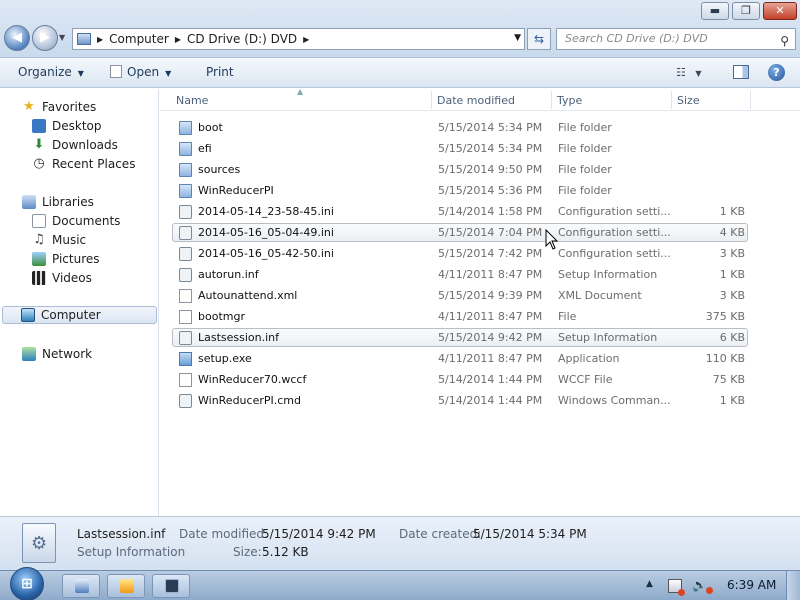  I want to click on nav-network: Network, so click(100, 354).